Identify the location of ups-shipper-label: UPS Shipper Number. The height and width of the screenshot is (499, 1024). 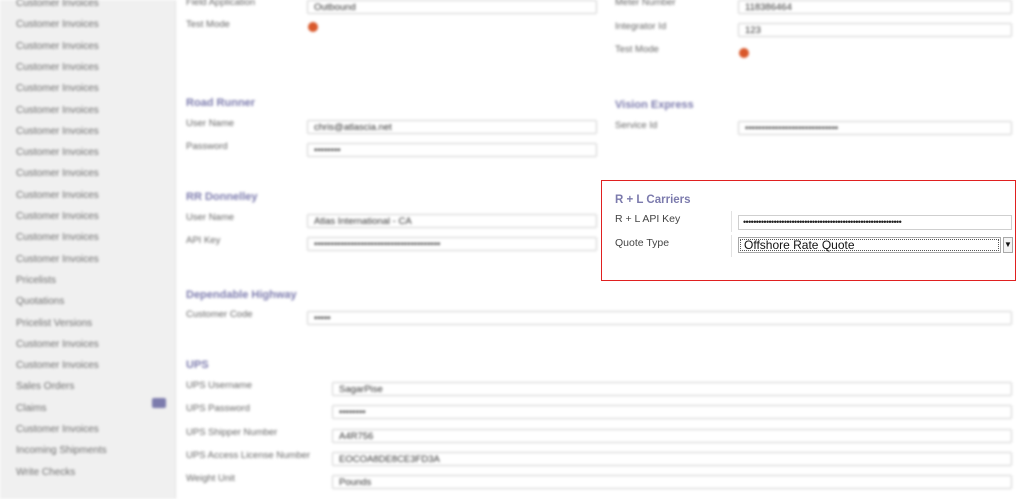
(232, 432).